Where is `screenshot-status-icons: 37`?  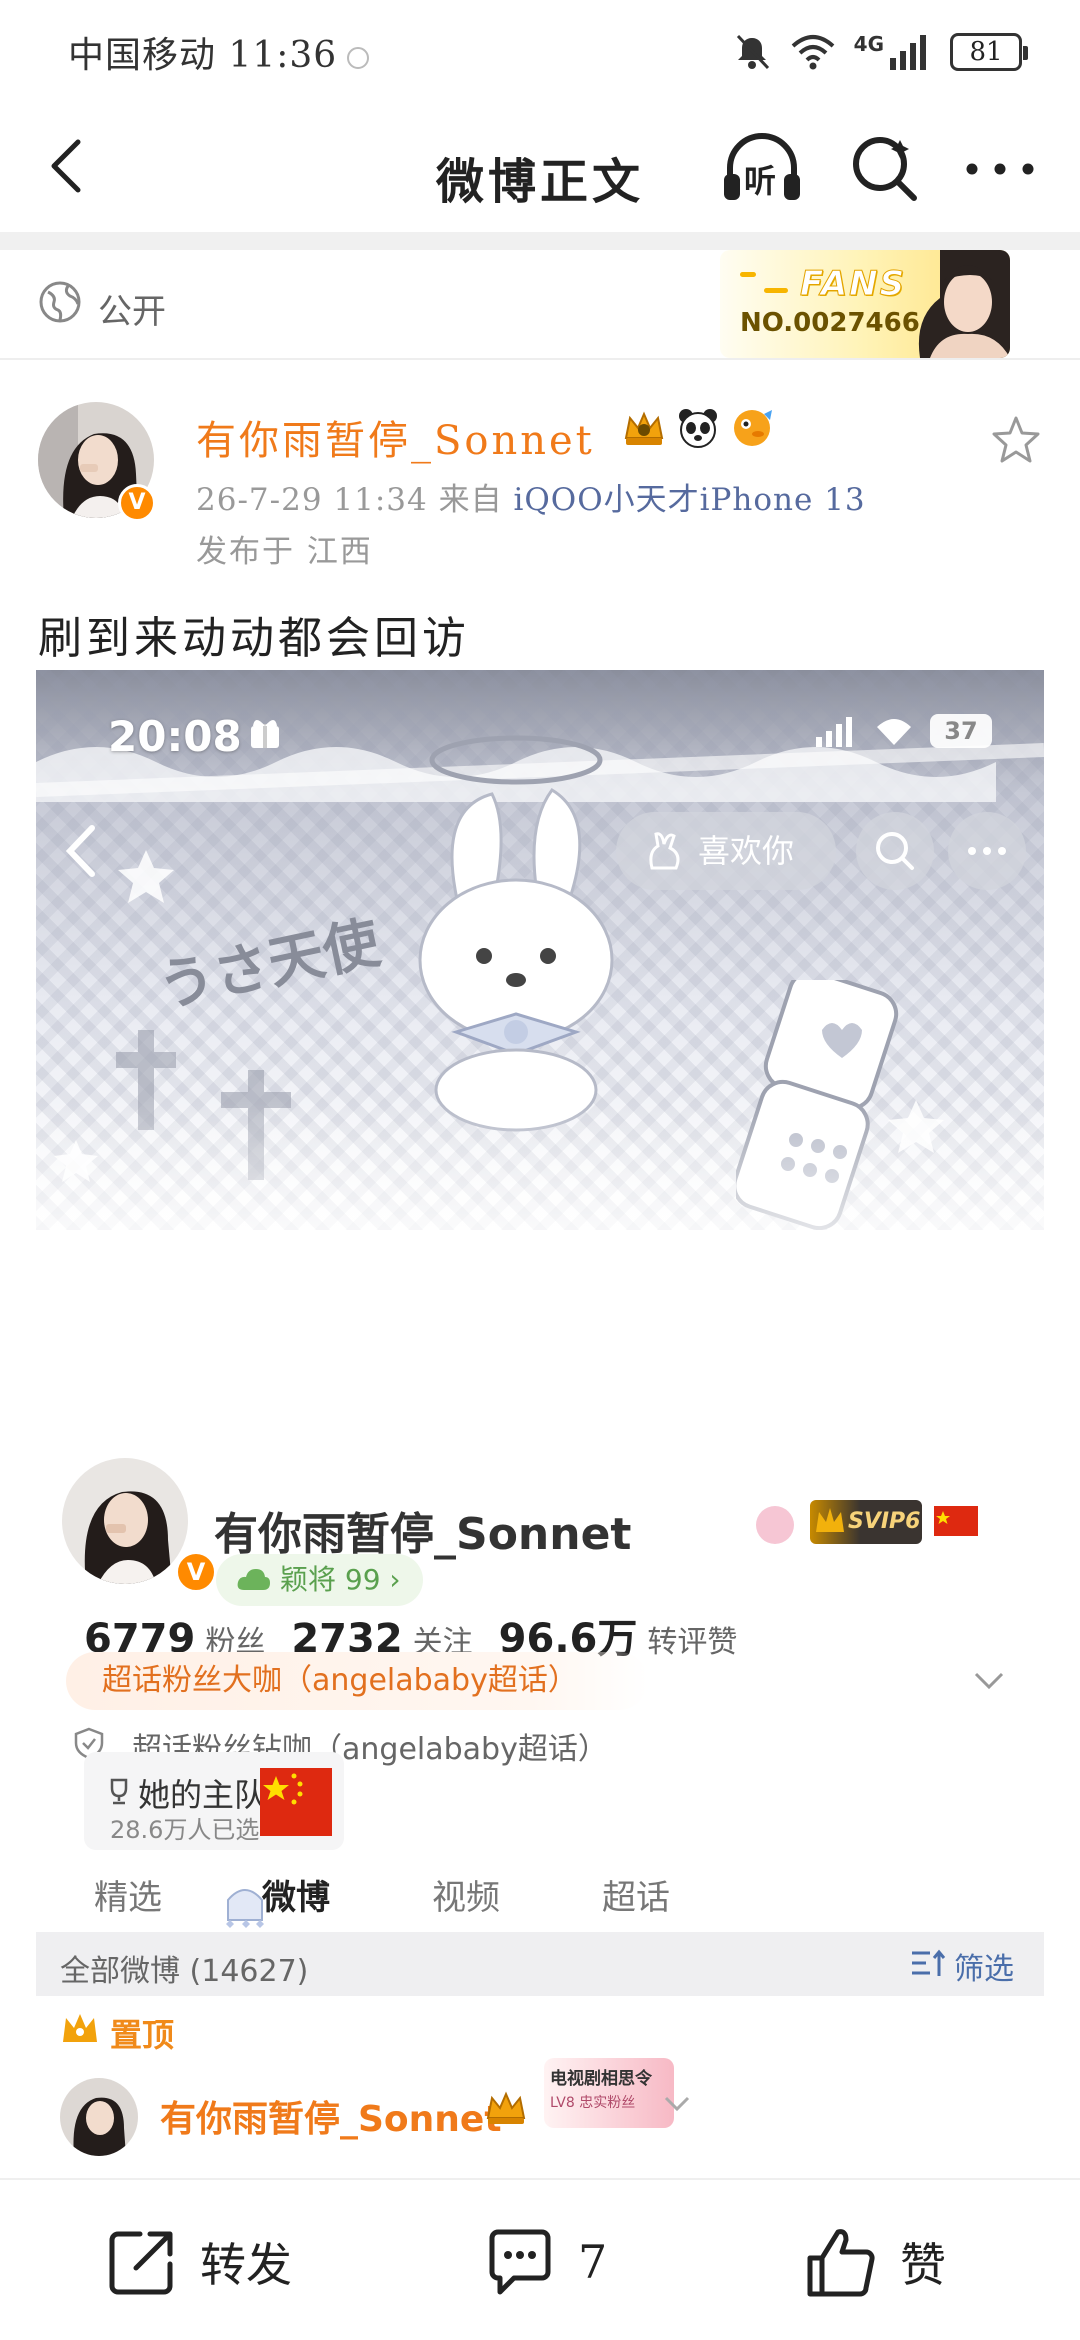
screenshot-status-icons: 37 is located at coordinates (903, 731).